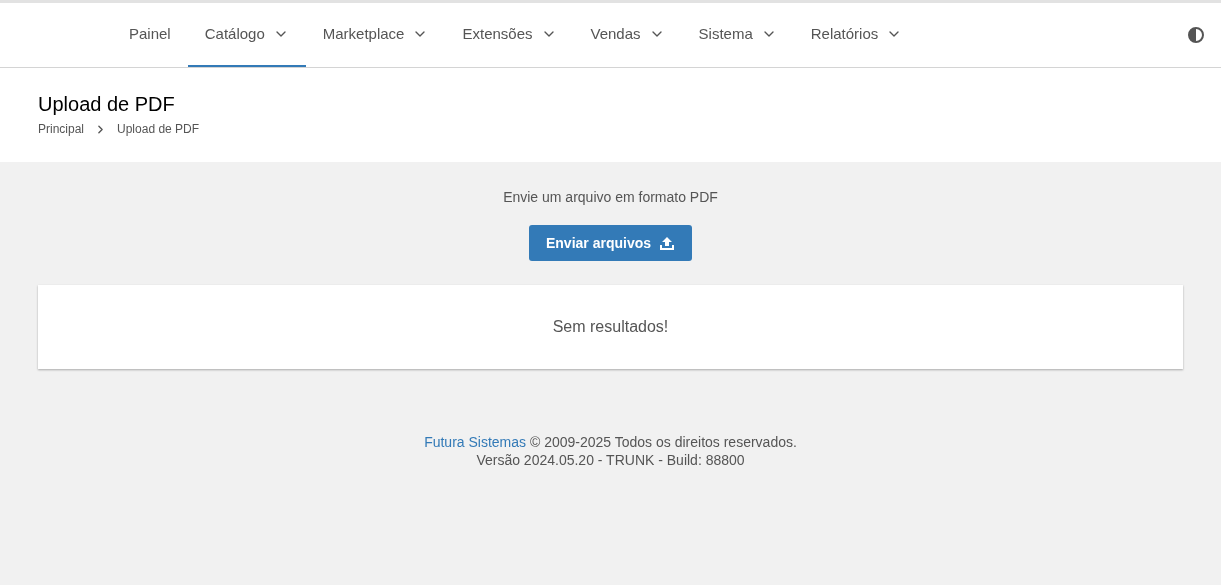  Describe the element at coordinates (610, 460) in the screenshot. I see `version-text: Versão 2024.05.20 - TRUNK - Build: 88800` at that location.